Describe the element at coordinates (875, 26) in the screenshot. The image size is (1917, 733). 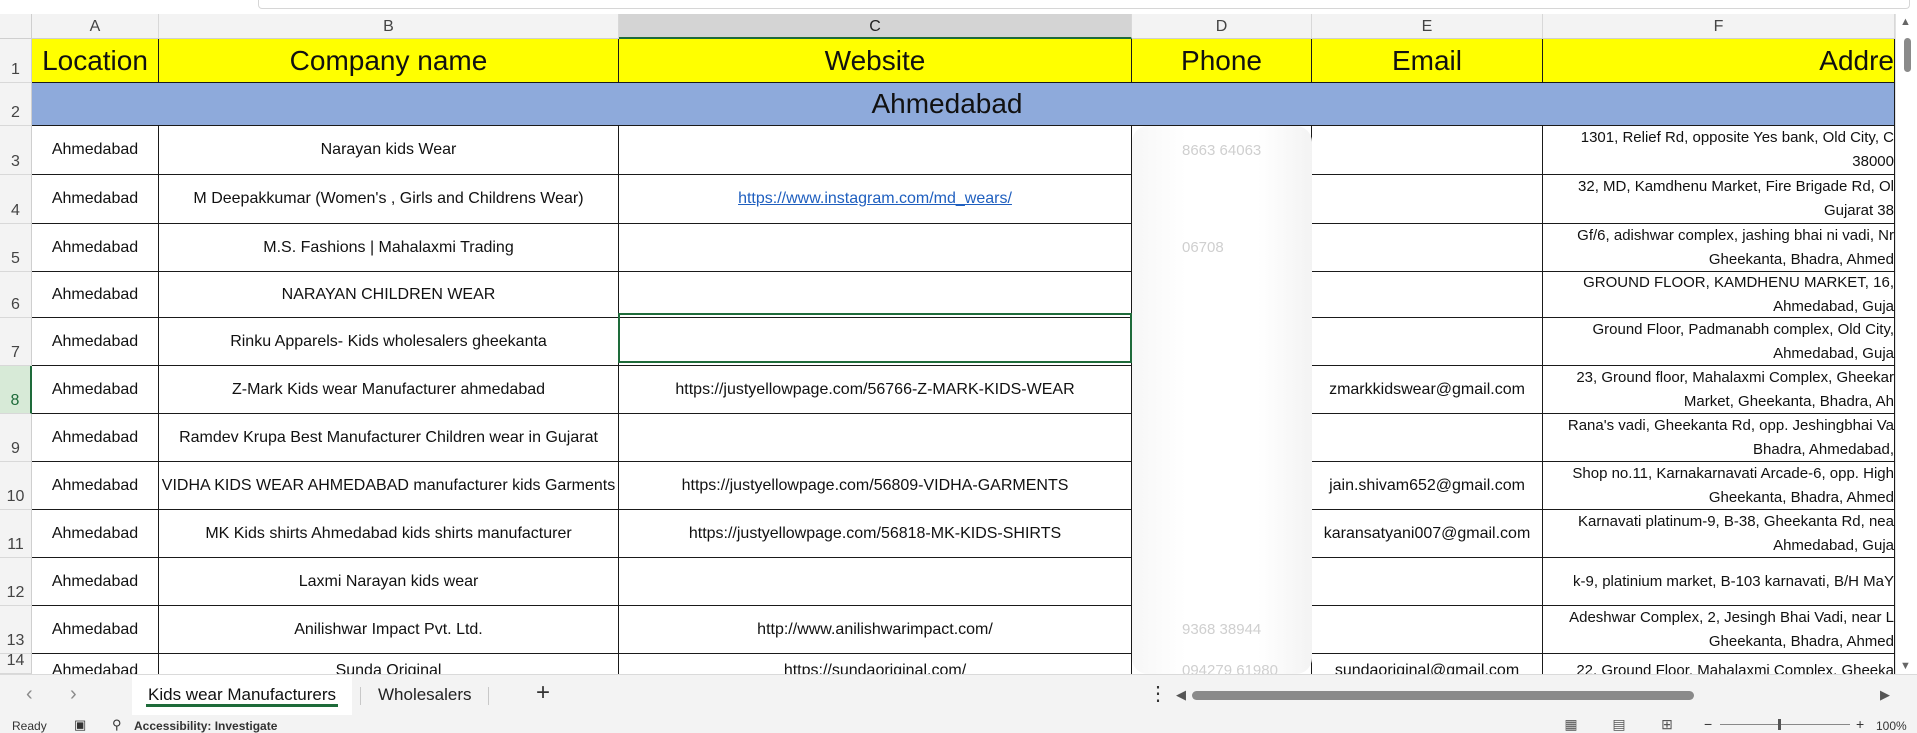
I see `column-header-c: C` at that location.